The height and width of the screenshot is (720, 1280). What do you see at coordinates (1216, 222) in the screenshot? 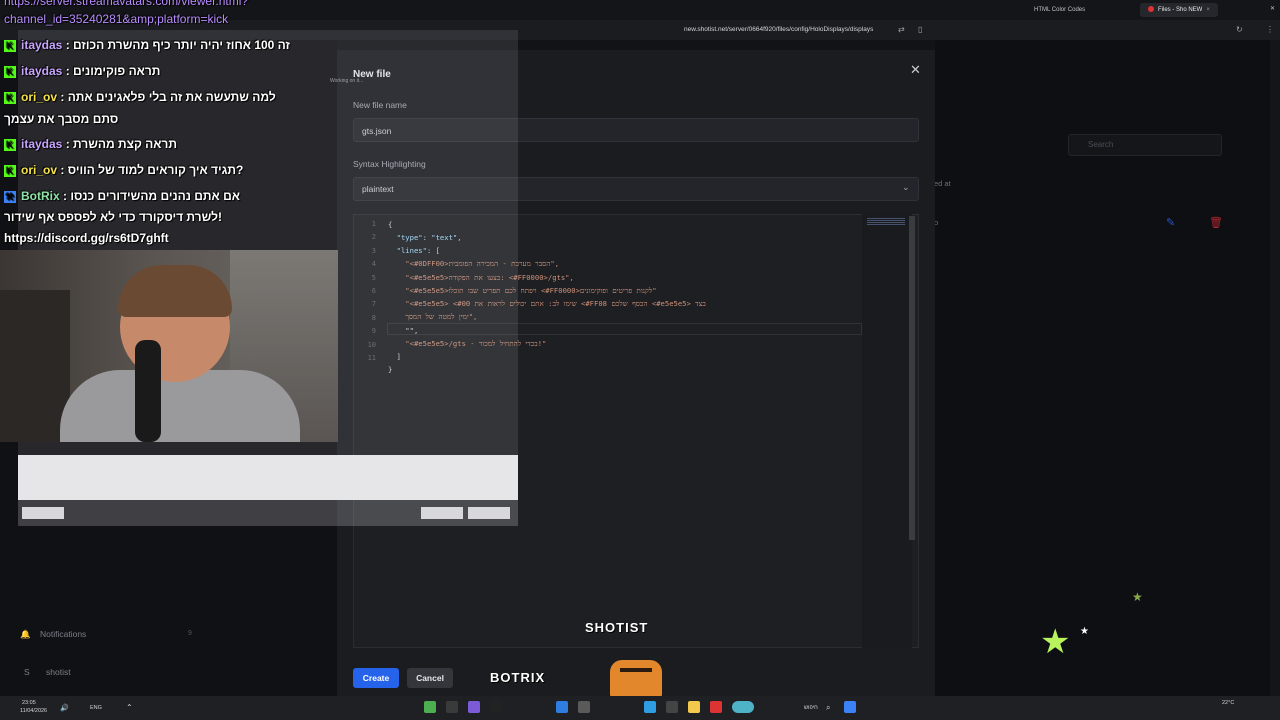
I see `trash-icon: 🗑` at bounding box center [1216, 222].